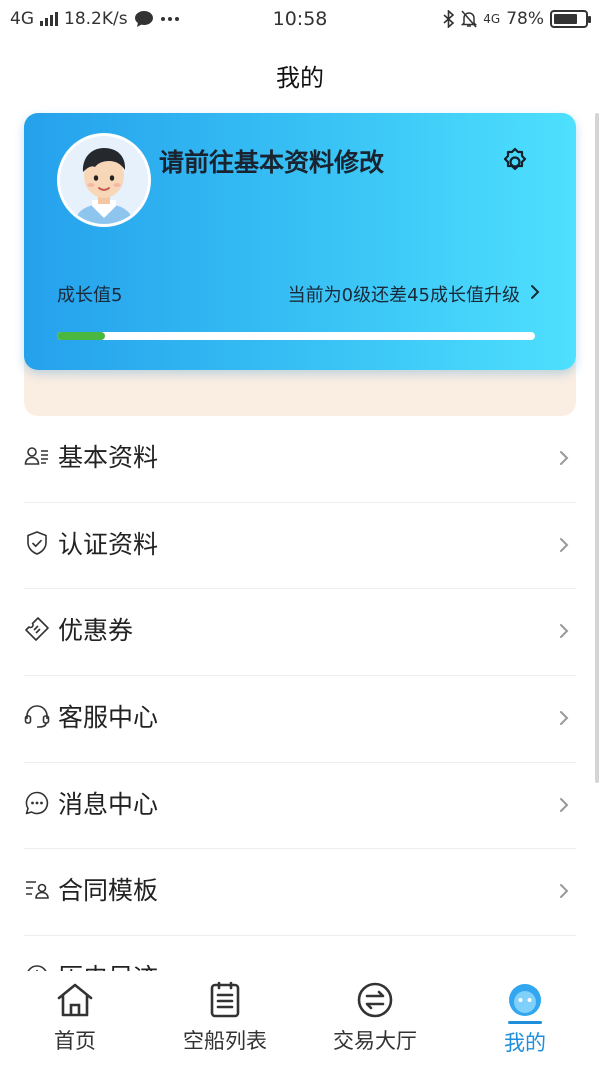  Describe the element at coordinates (108, 964) in the screenshot. I see `menu-item-label: 历史足迹` at that location.